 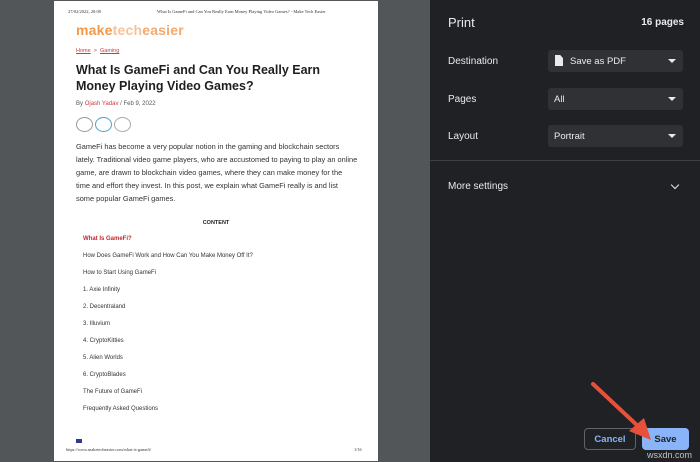 What do you see at coordinates (615, 136) in the screenshot?
I see `layout-select: Portrait` at bounding box center [615, 136].